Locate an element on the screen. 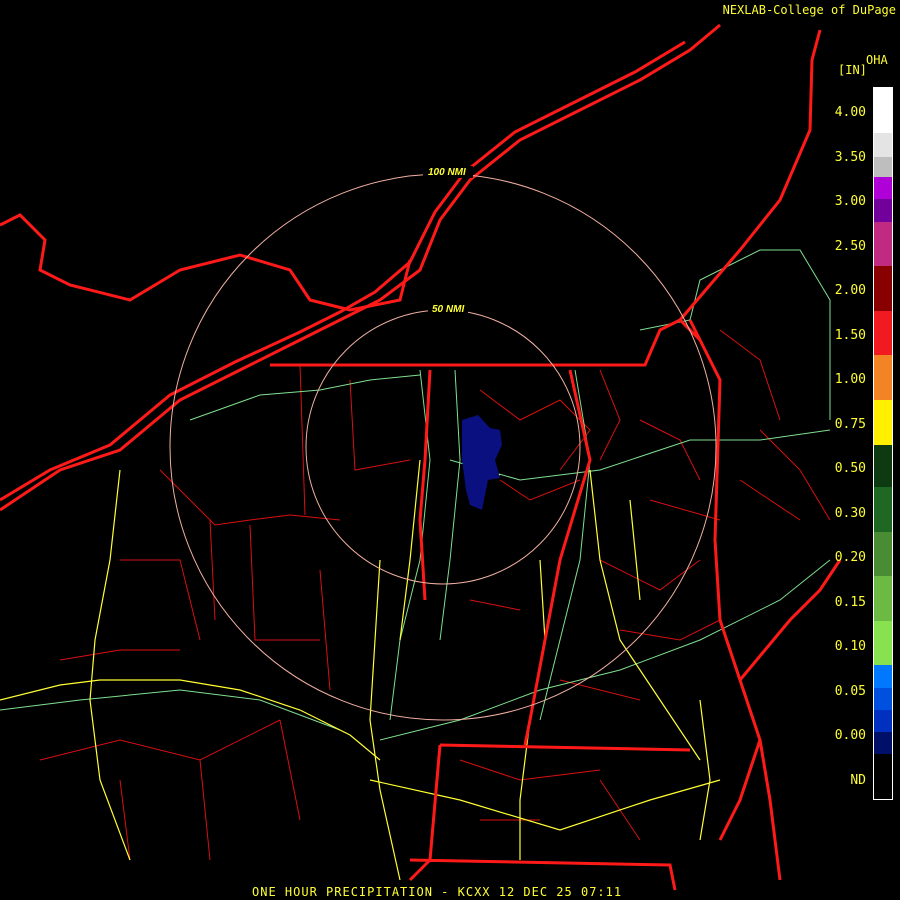  legend-label: 3.00 is located at coordinates (850, 201).